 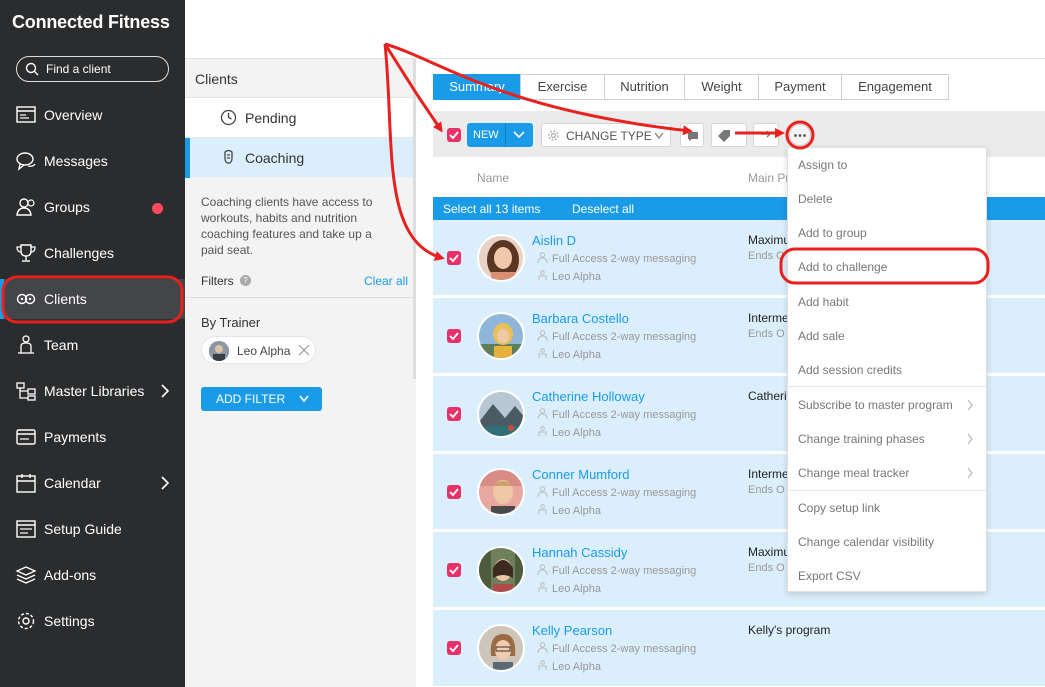 What do you see at coordinates (562, 87) in the screenshot?
I see `tab-exercise: Exercise` at bounding box center [562, 87].